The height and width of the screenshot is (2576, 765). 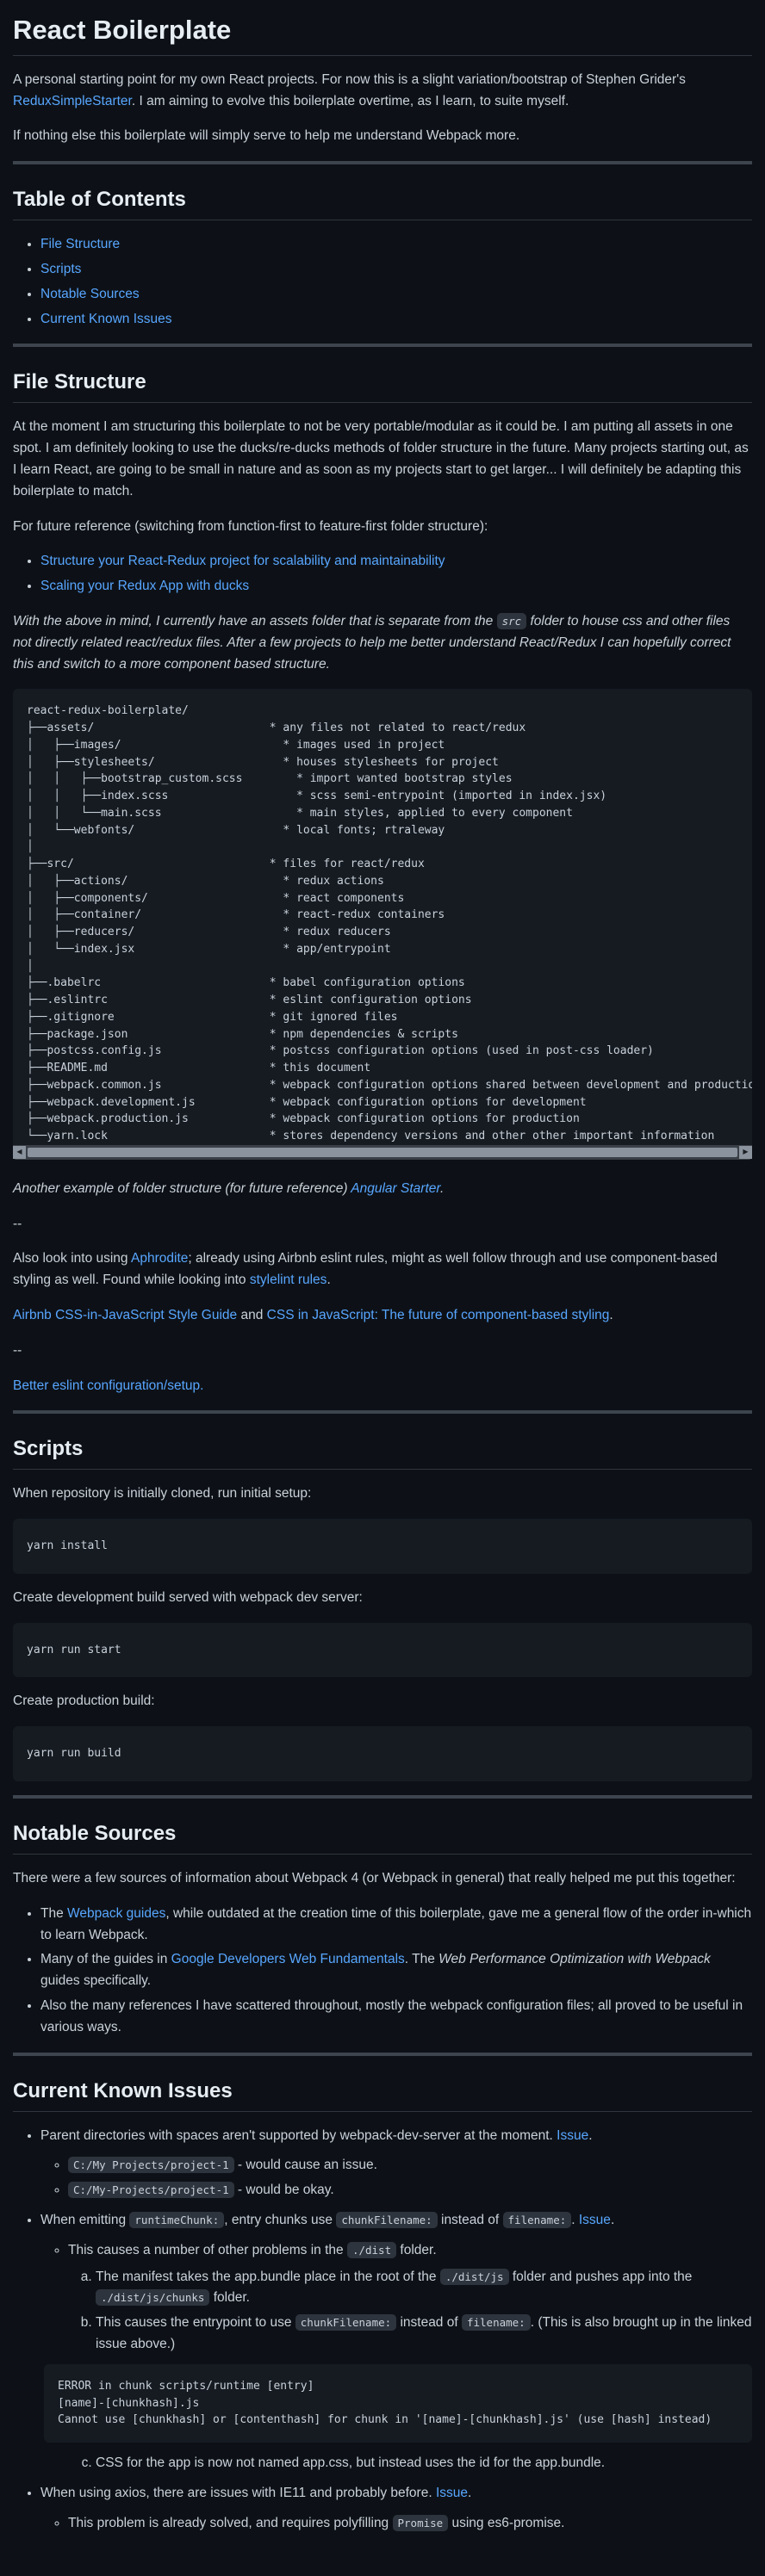 I want to click on toc-link-scripts: Scripts, so click(x=61, y=269).